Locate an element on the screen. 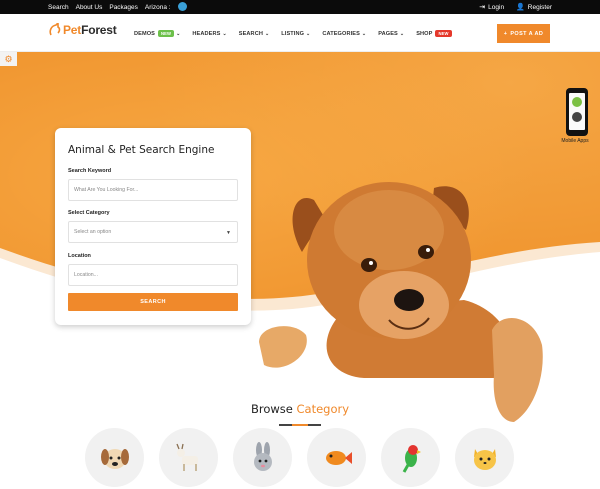 The width and height of the screenshot is (600, 489). apple-icon is located at coordinates (577, 117).